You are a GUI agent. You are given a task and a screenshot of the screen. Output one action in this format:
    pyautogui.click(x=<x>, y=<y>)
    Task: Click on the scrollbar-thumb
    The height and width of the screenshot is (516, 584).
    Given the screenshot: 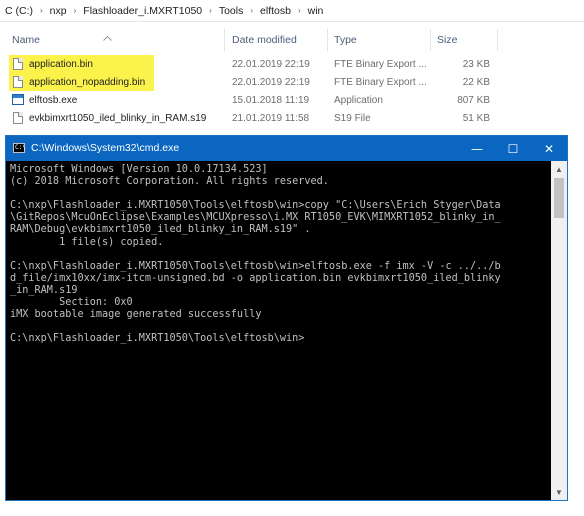 What is the action you would take?
    pyautogui.click(x=559, y=198)
    